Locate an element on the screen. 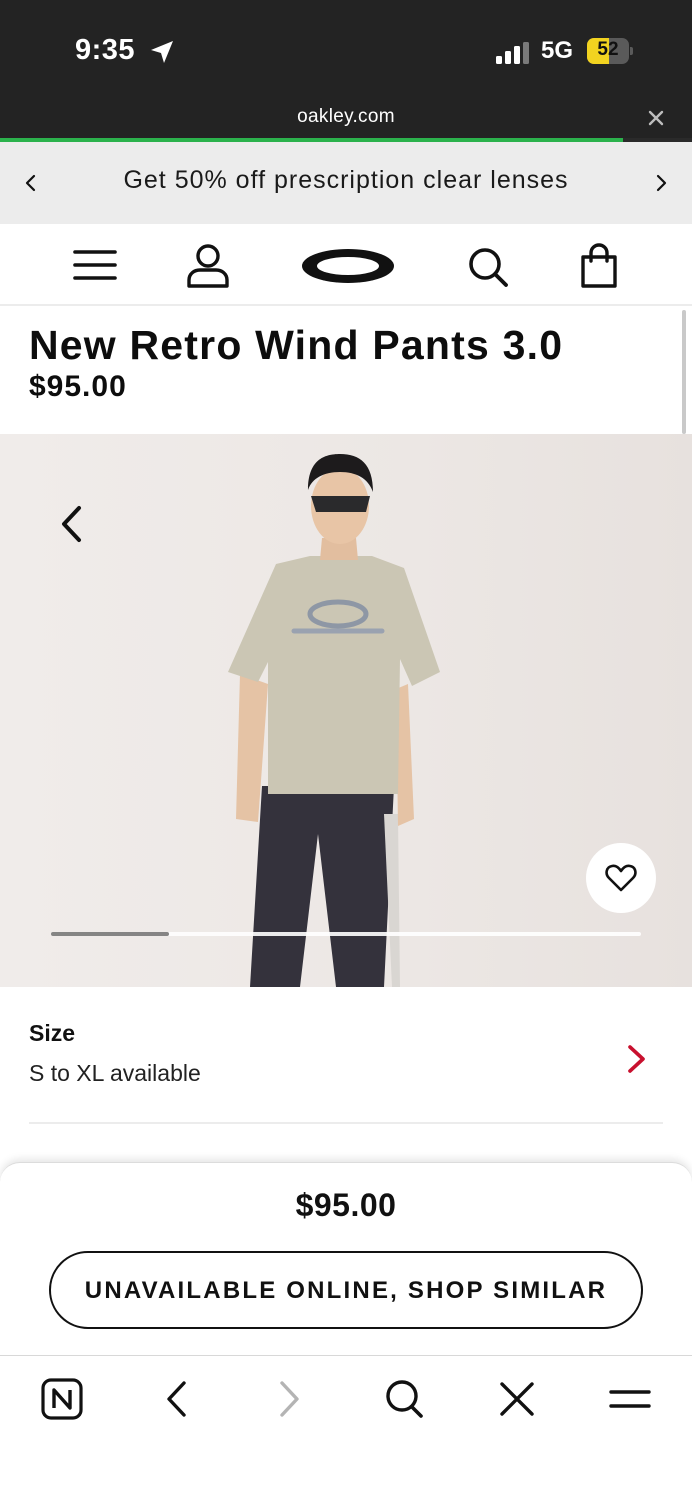 This screenshot has width=692, height=1500. heart-icon is located at coordinates (621, 878).